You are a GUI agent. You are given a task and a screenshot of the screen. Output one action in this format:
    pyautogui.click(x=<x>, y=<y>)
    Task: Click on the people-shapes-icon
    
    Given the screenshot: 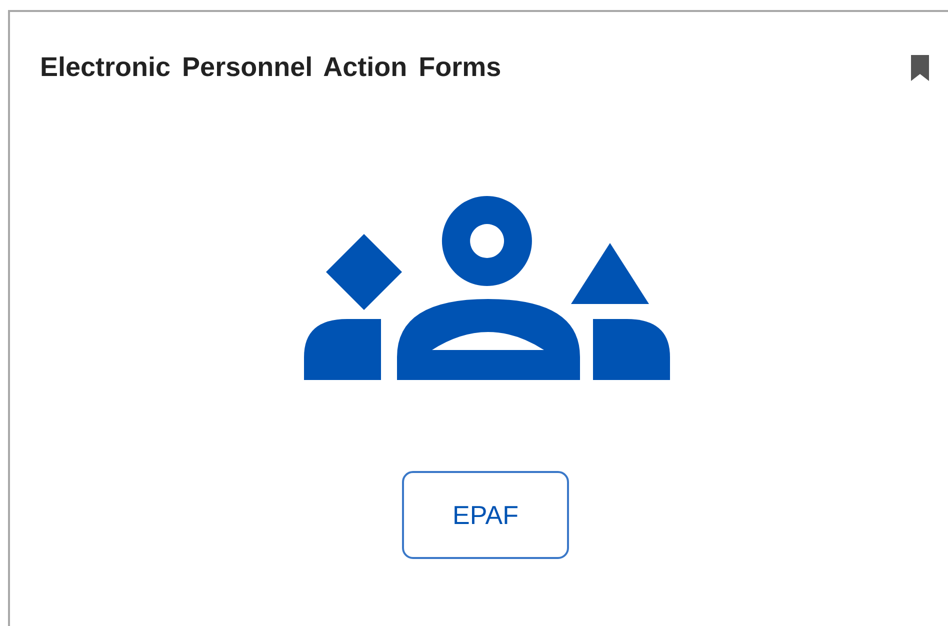 What is the action you would take?
    pyautogui.click(x=487, y=288)
    